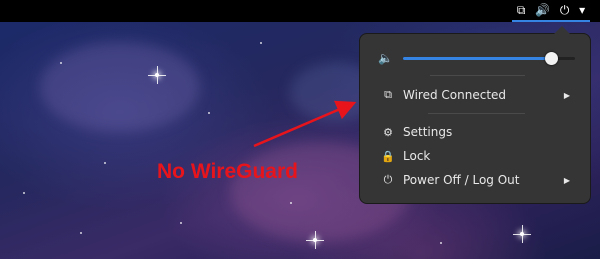 The width and height of the screenshot is (600, 259). Describe the element at coordinates (551, 58) in the screenshot. I see `volume-slider-handle` at that location.